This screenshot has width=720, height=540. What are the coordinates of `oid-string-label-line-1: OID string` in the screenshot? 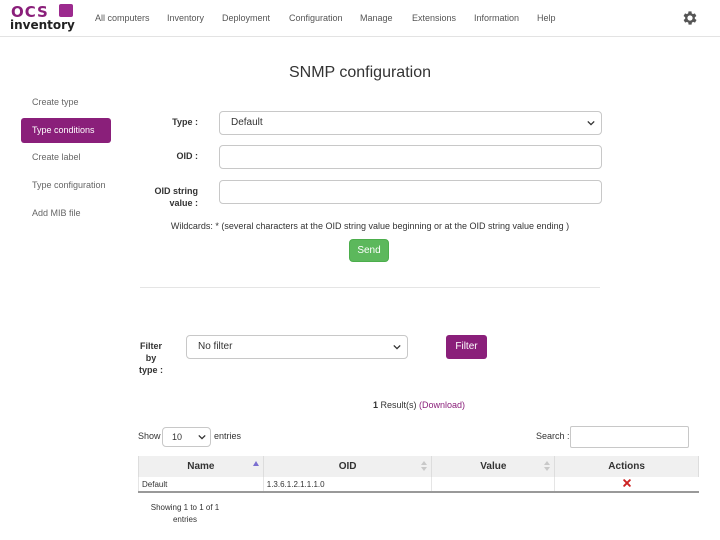 It's located at (176, 191).